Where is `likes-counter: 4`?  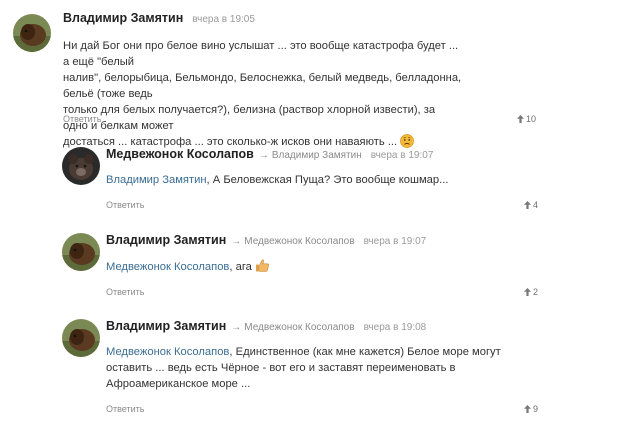
likes-counter: 4 is located at coordinates (531, 205).